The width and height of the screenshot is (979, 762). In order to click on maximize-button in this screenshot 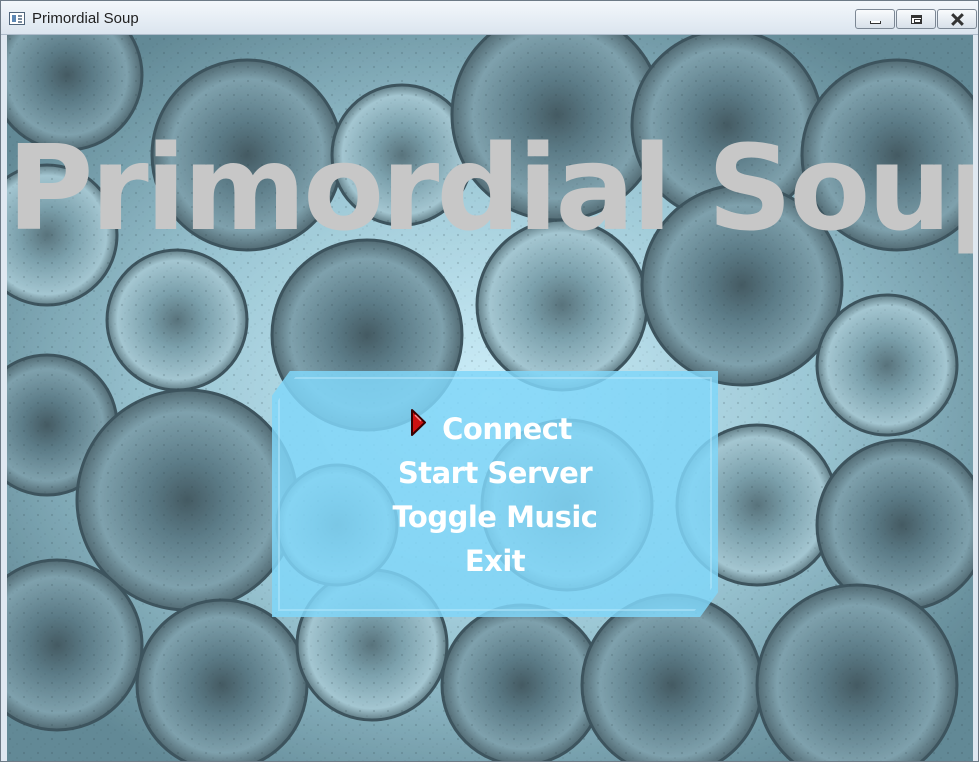, I will do `click(916, 19)`.